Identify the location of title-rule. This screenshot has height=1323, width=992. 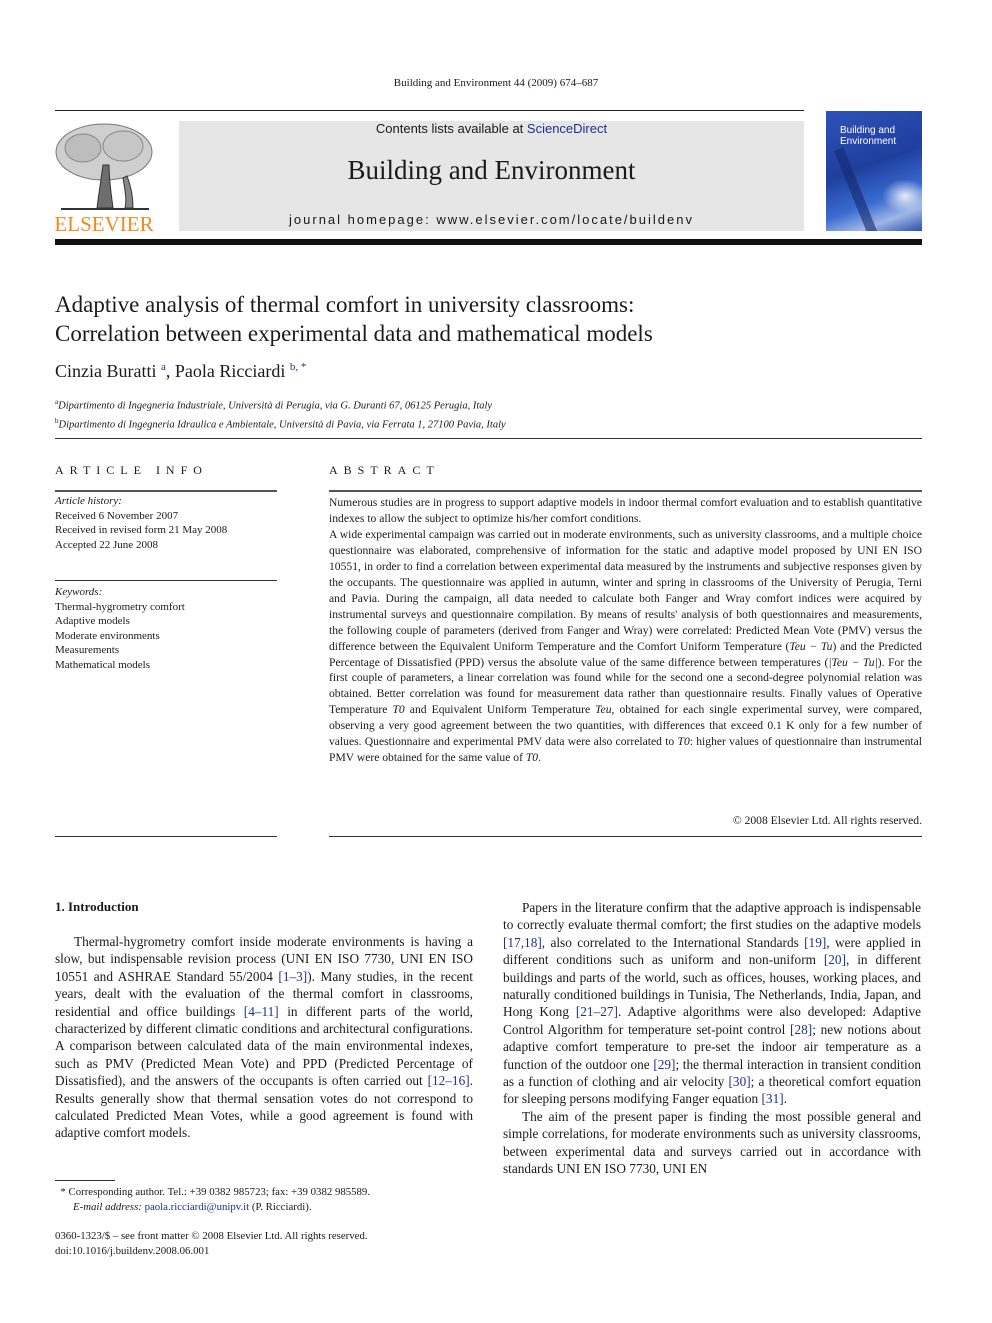
(488, 438).